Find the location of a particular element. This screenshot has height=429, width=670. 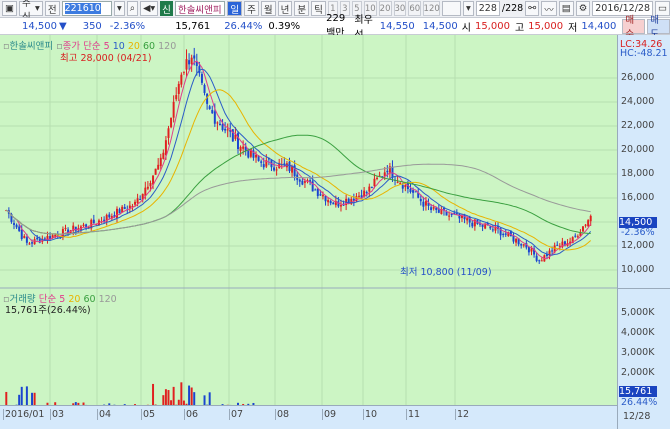

period-month: 월 is located at coordinates (268, 8).